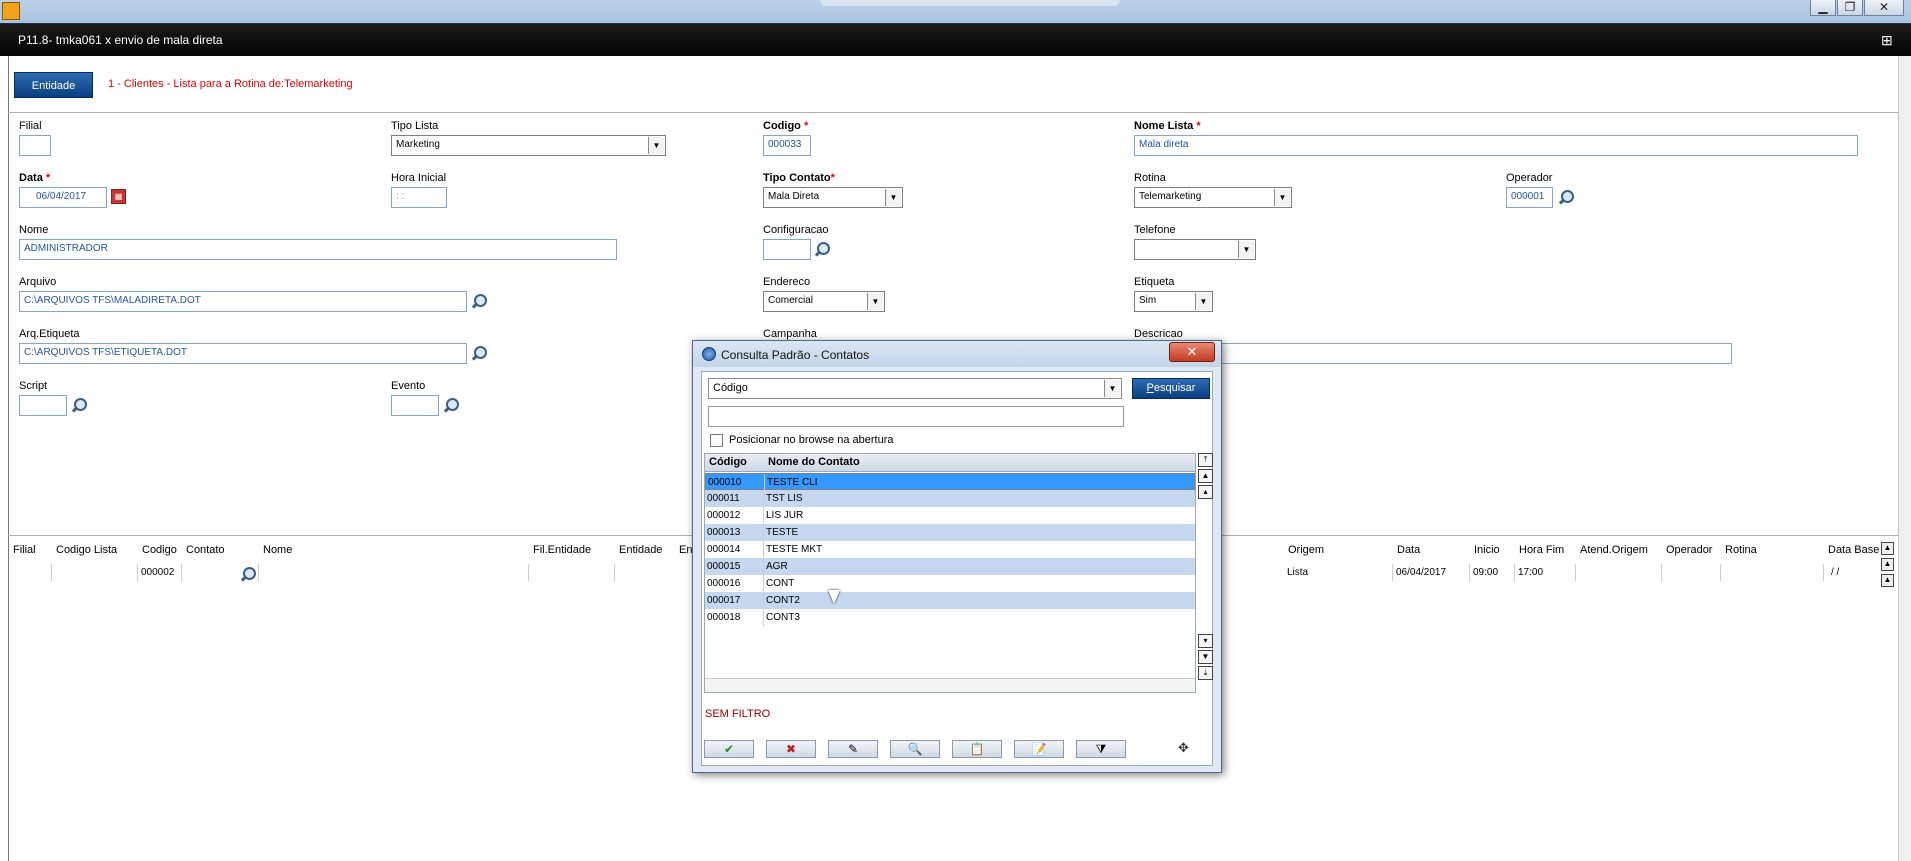 The width and height of the screenshot is (1911, 861). I want to click on grid-header-fil-entidade: Fil.Entidade, so click(562, 550).